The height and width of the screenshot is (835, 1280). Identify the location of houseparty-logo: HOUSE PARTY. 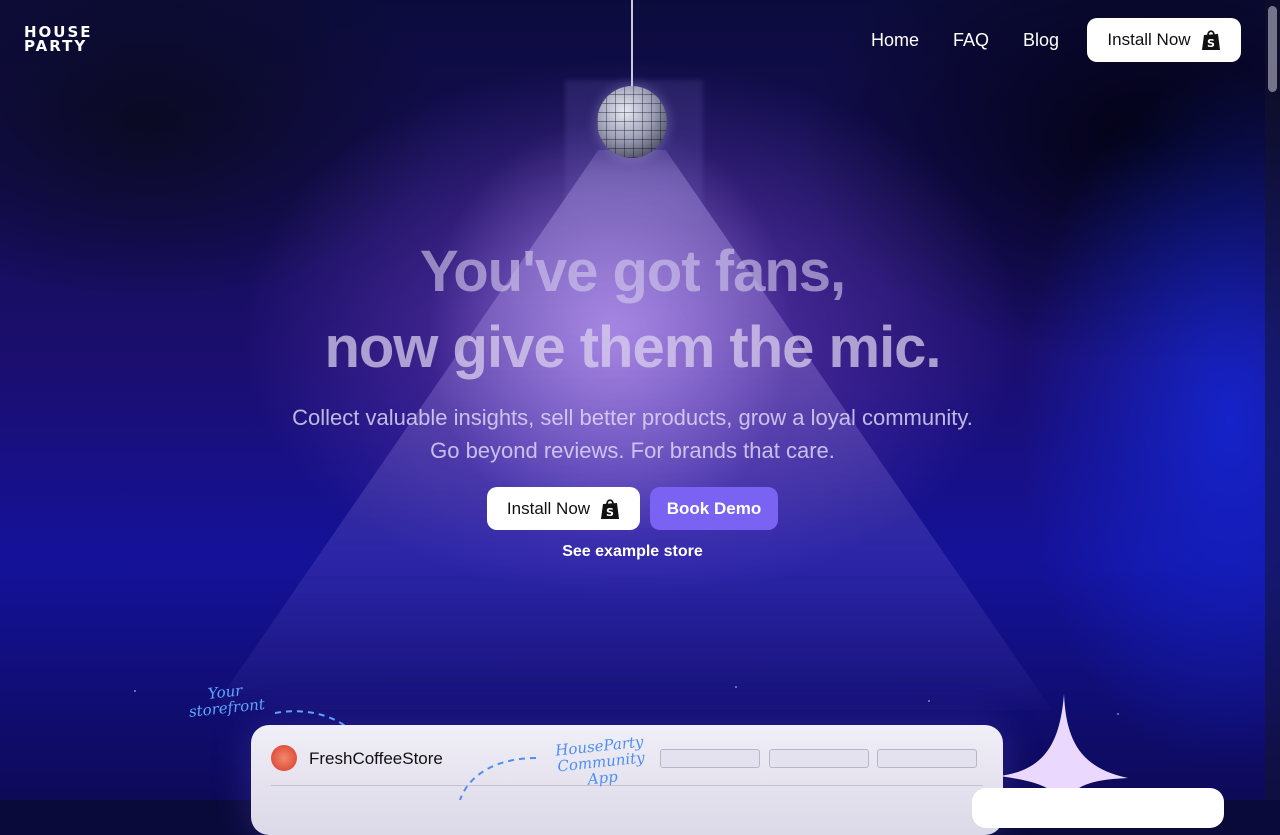
(61, 40).